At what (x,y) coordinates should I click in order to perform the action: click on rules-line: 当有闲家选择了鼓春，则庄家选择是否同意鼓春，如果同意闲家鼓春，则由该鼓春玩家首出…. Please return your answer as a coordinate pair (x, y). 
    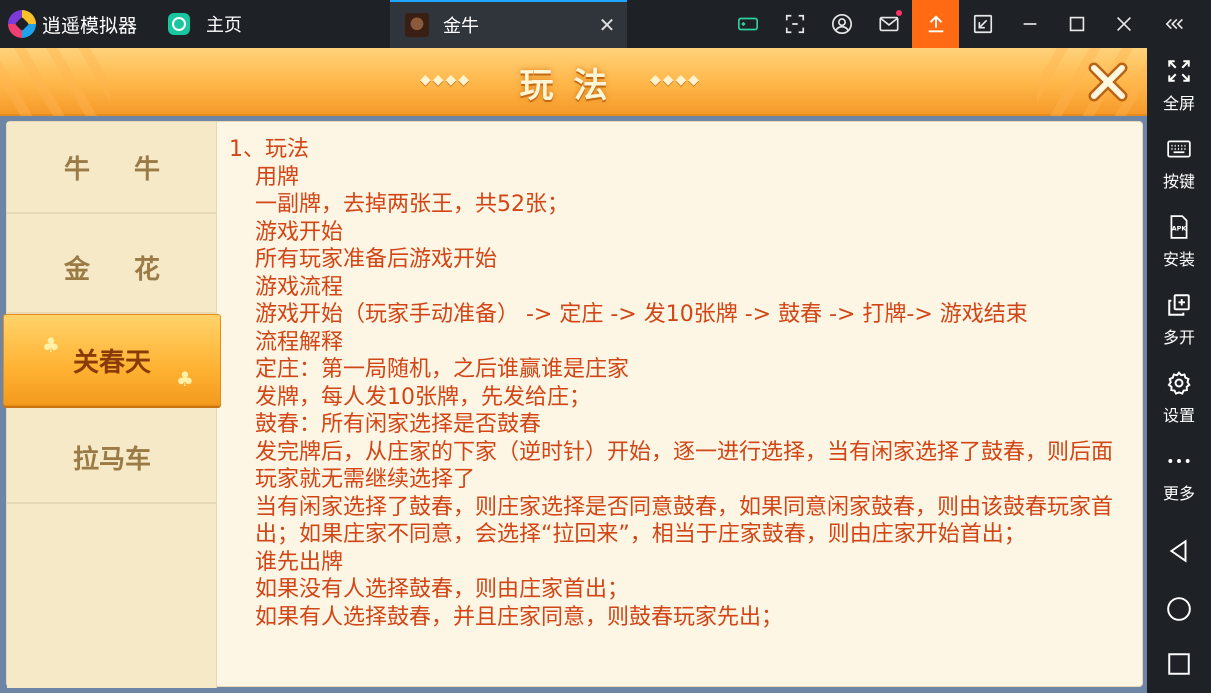
    Looking at the image, I should click on (684, 521).